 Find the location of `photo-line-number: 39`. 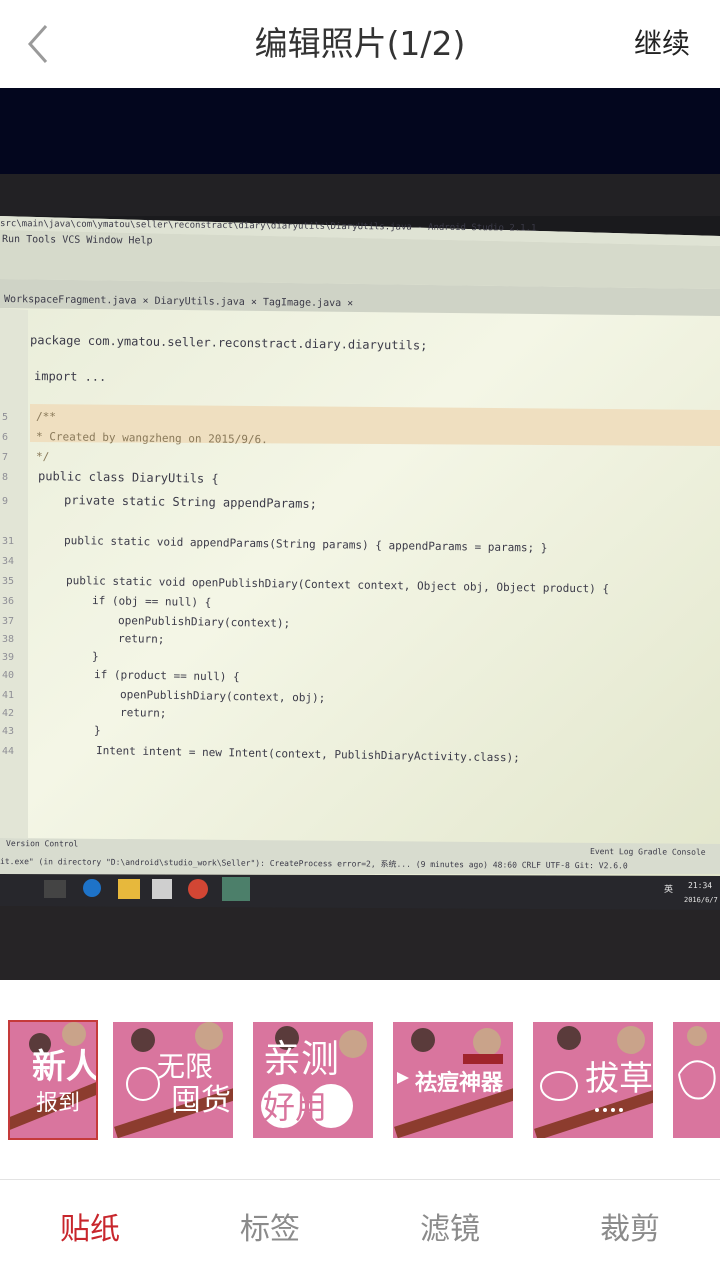

photo-line-number: 39 is located at coordinates (8, 657).